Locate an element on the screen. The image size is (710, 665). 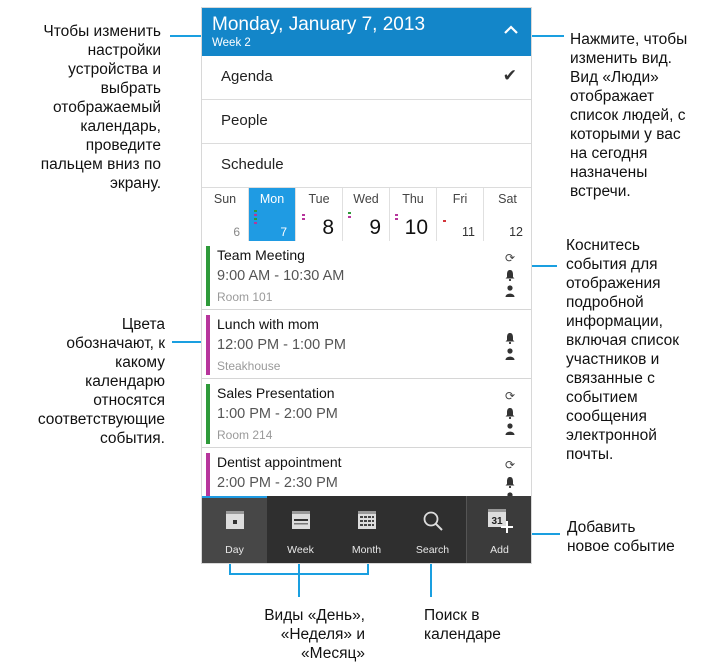
day-fri: Fri 11 is located at coordinates (460, 214).